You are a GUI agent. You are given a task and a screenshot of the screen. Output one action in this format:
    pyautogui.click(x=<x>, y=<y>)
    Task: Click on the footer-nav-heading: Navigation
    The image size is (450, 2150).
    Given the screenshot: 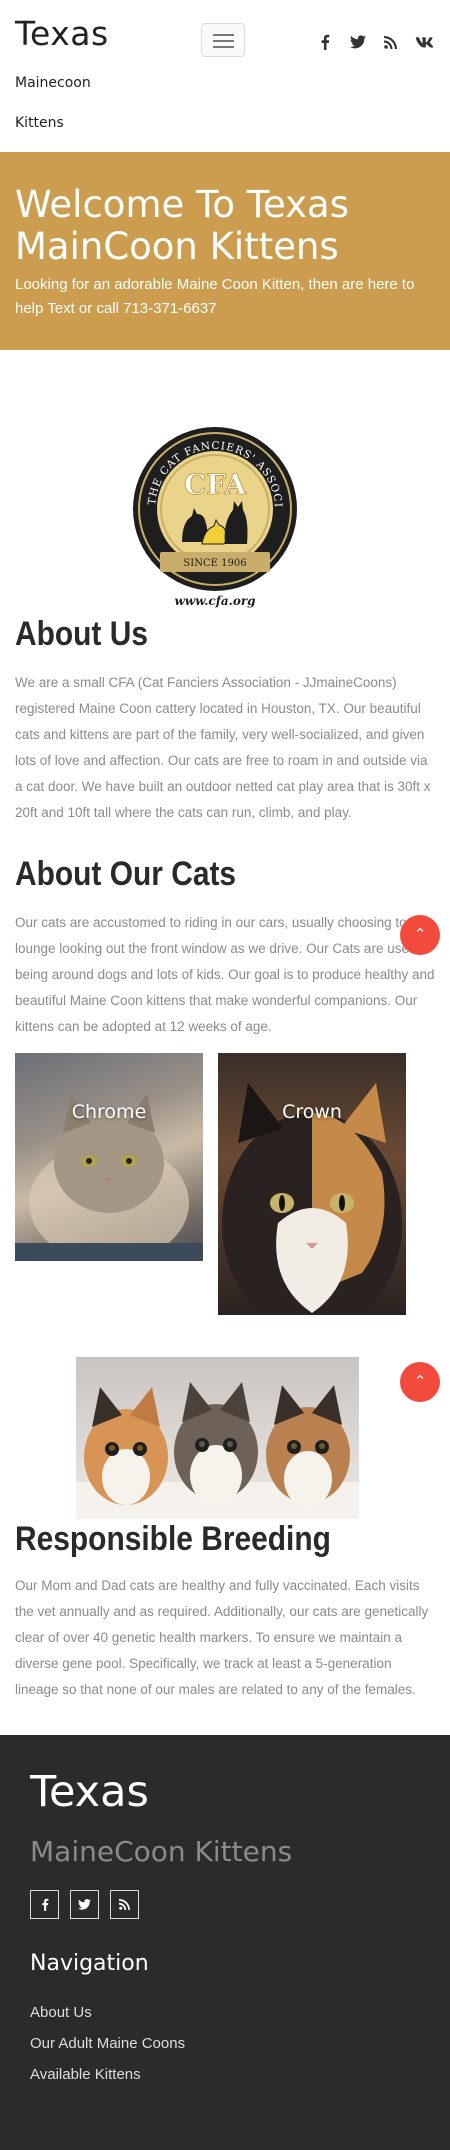 What is the action you would take?
    pyautogui.click(x=89, y=1963)
    